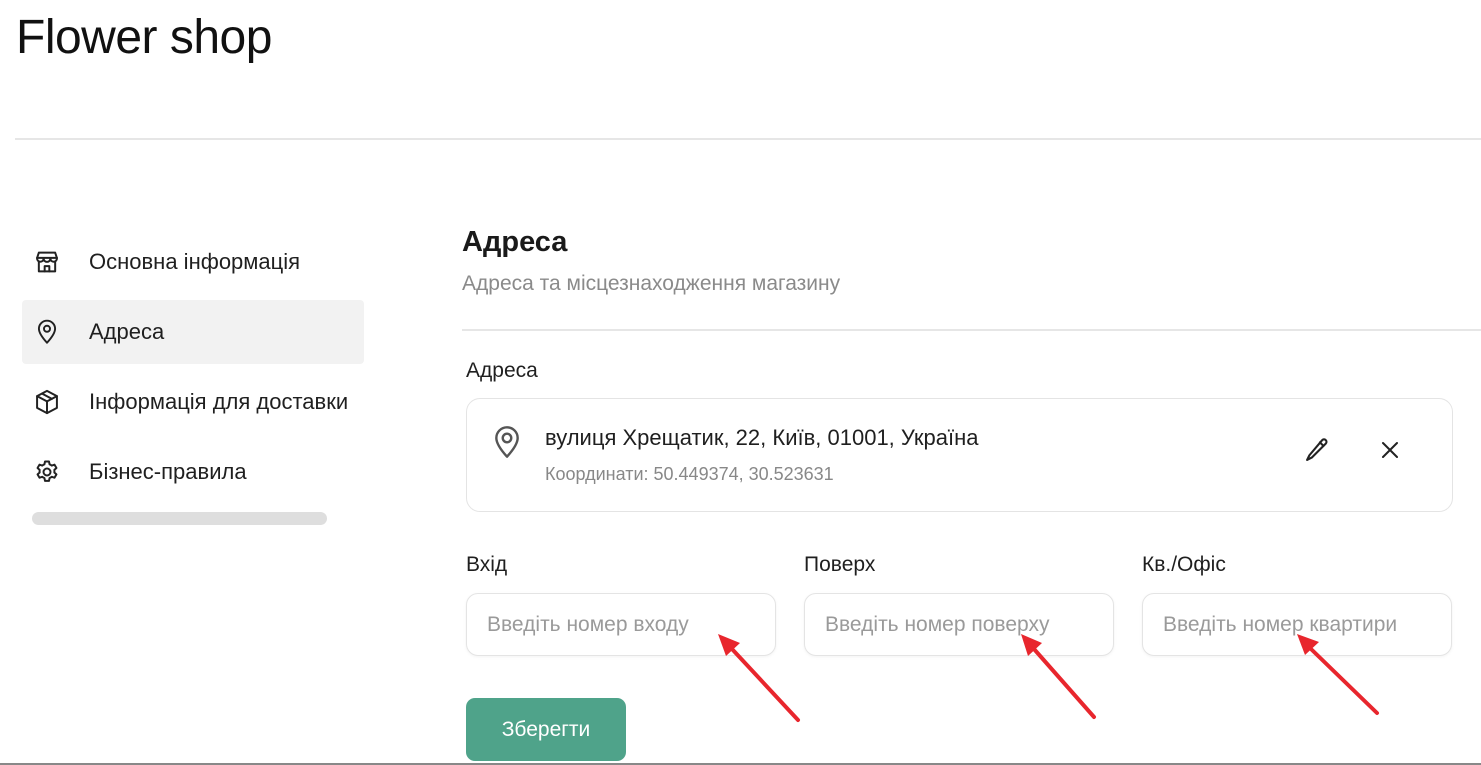 This screenshot has width=1481, height=765. I want to click on sidebar-item-business-rules: Бізнес-правила, so click(193, 472).